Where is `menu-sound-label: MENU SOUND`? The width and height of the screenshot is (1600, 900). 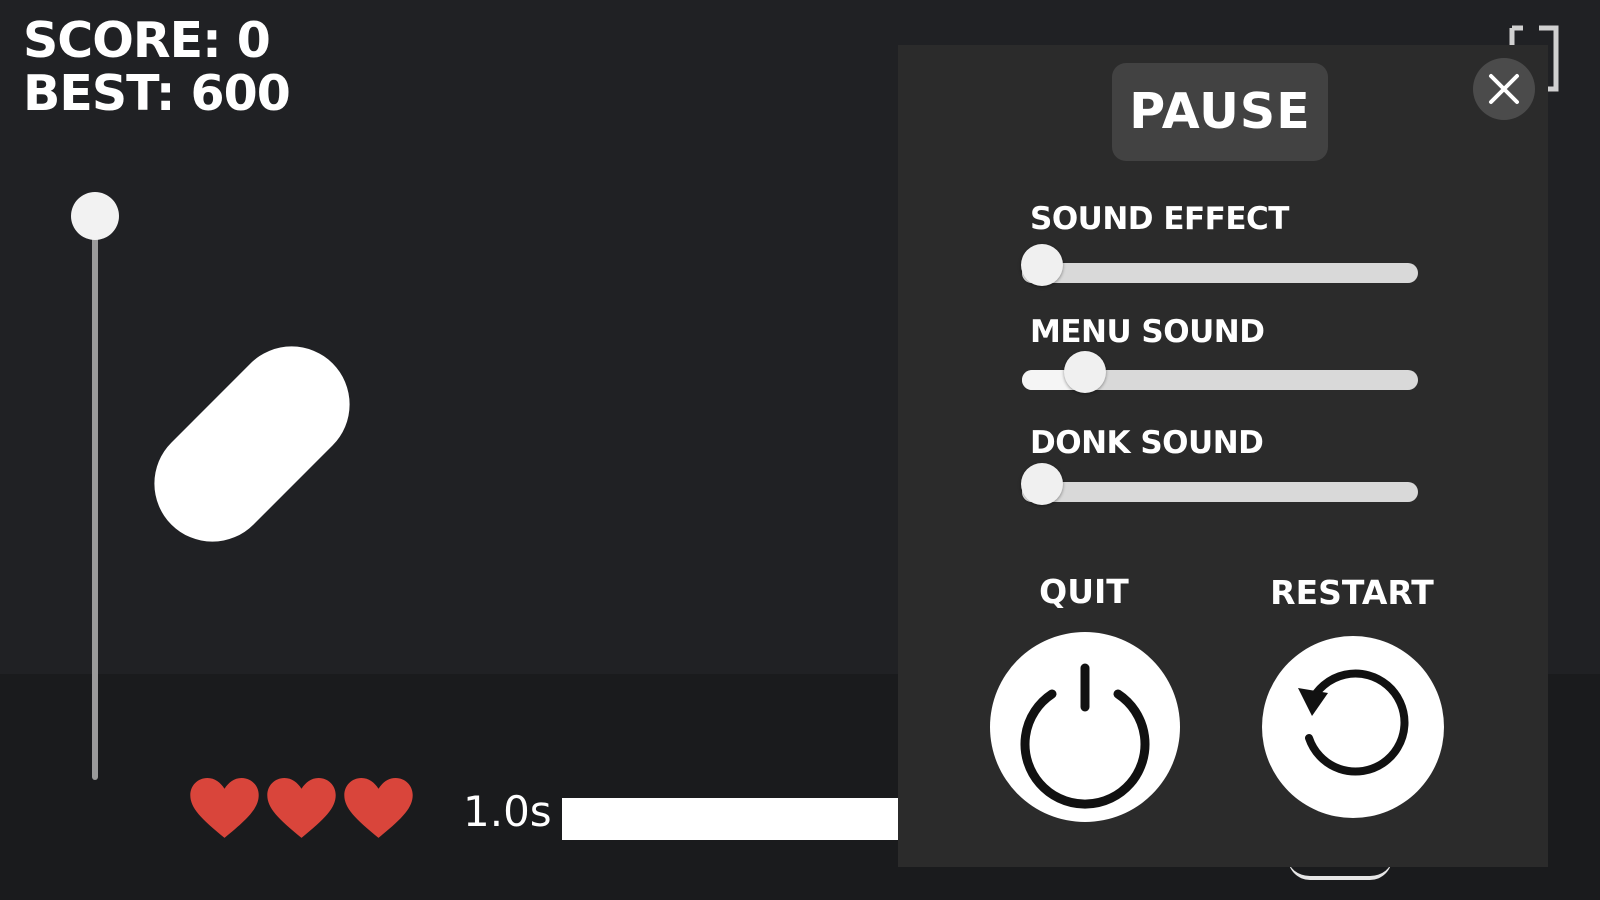 menu-sound-label: MENU SOUND is located at coordinates (1147, 332).